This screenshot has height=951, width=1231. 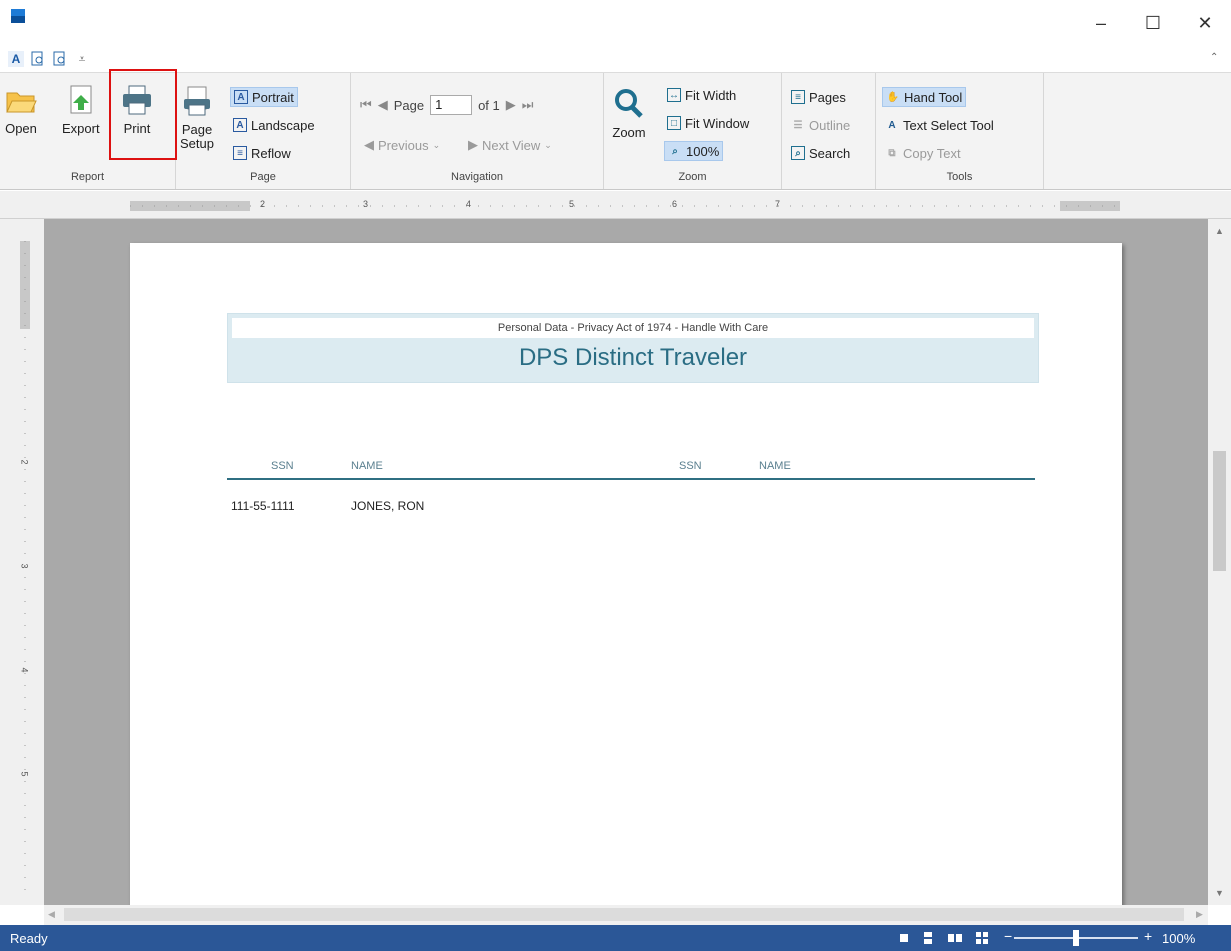 I want to click on column-header-name-2: NAME, so click(x=775, y=466).